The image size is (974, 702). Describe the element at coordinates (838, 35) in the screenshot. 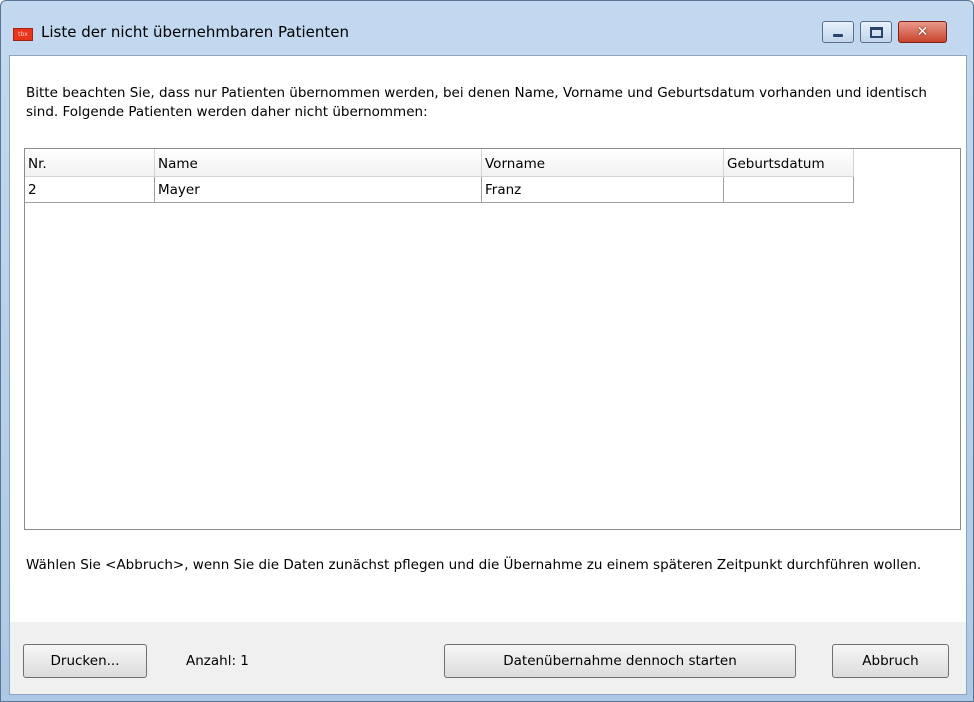

I see `minimize-icon` at that location.